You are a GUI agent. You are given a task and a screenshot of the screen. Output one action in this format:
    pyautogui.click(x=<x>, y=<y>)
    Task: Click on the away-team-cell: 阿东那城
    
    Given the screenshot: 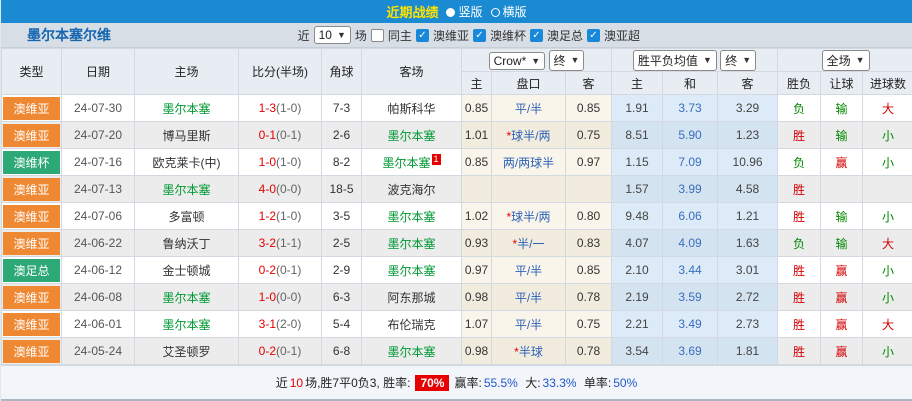 What is the action you would take?
    pyautogui.click(x=411, y=297)
    